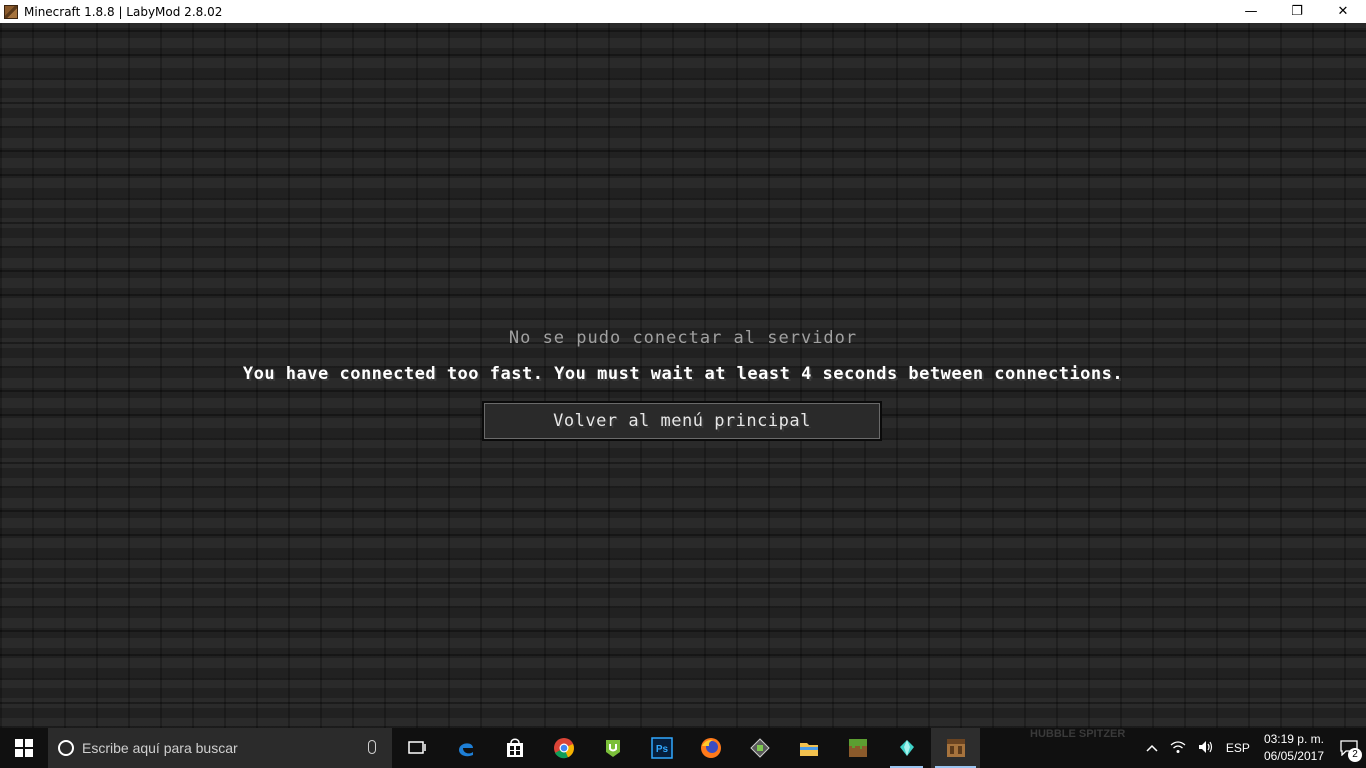 The image size is (1366, 768). What do you see at coordinates (1293, 756) in the screenshot?
I see `clock-date: 06/05/2017` at bounding box center [1293, 756].